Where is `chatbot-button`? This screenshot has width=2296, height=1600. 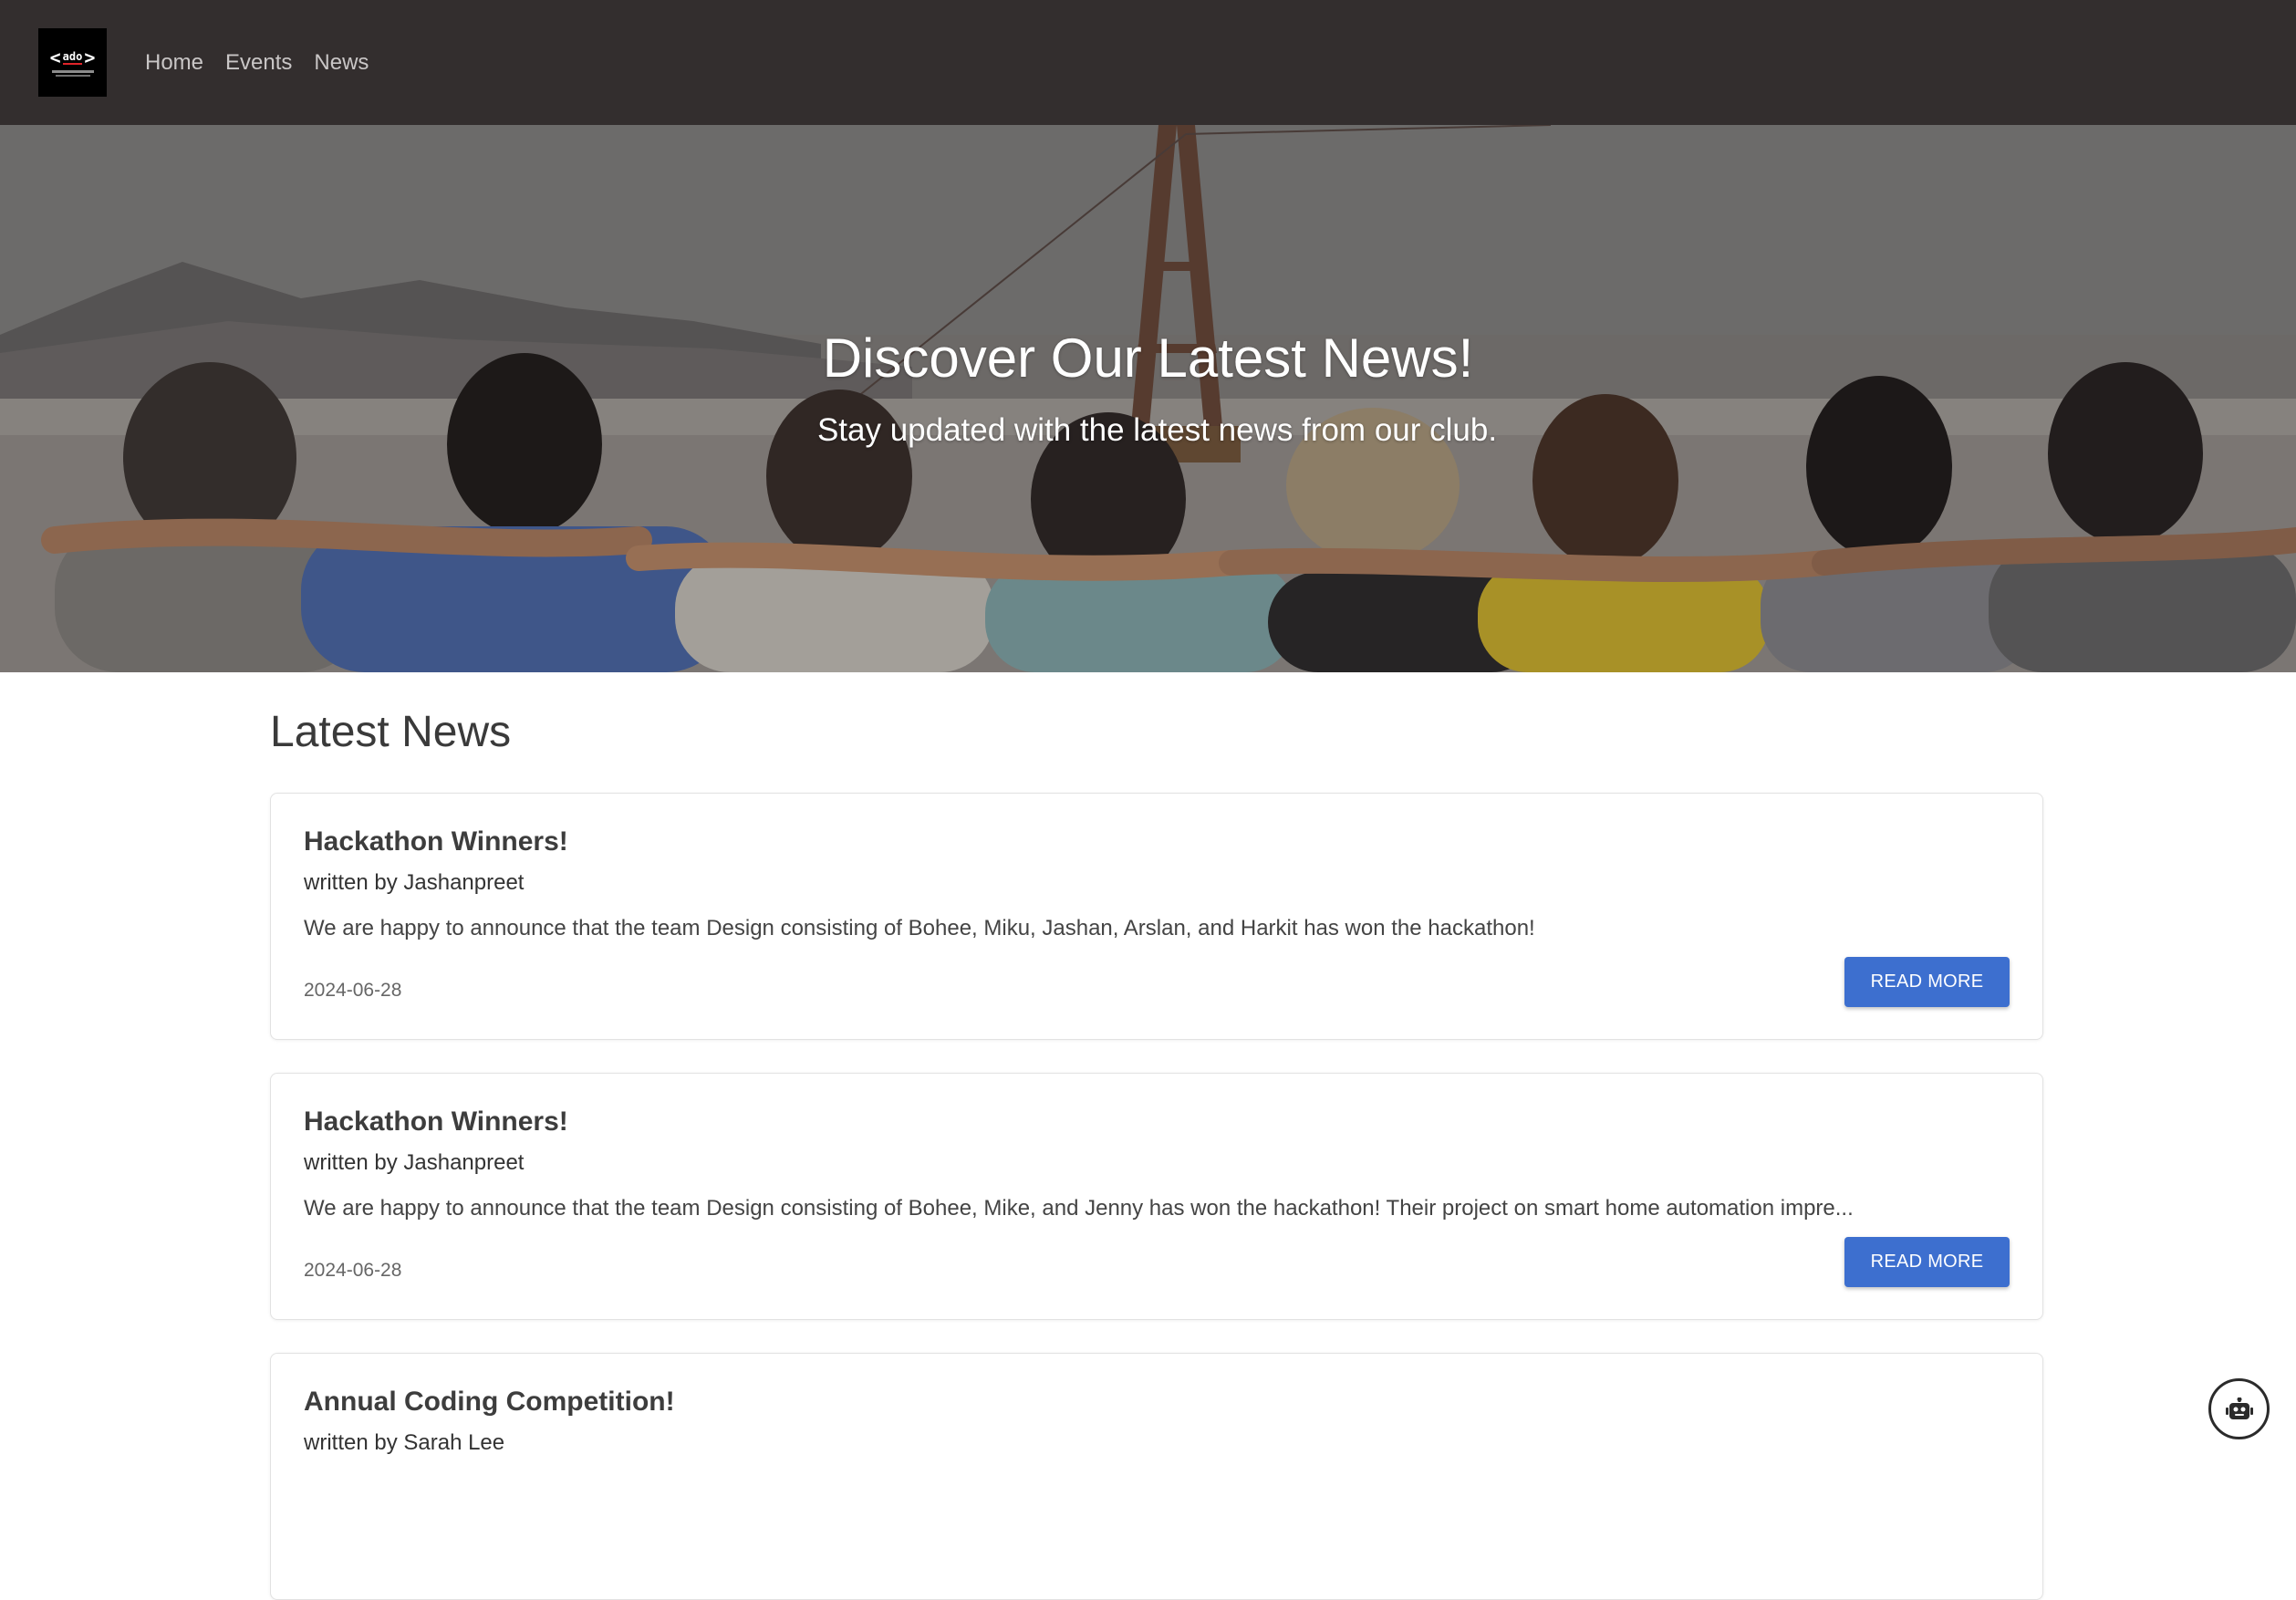
chatbot-button is located at coordinates (2239, 1408).